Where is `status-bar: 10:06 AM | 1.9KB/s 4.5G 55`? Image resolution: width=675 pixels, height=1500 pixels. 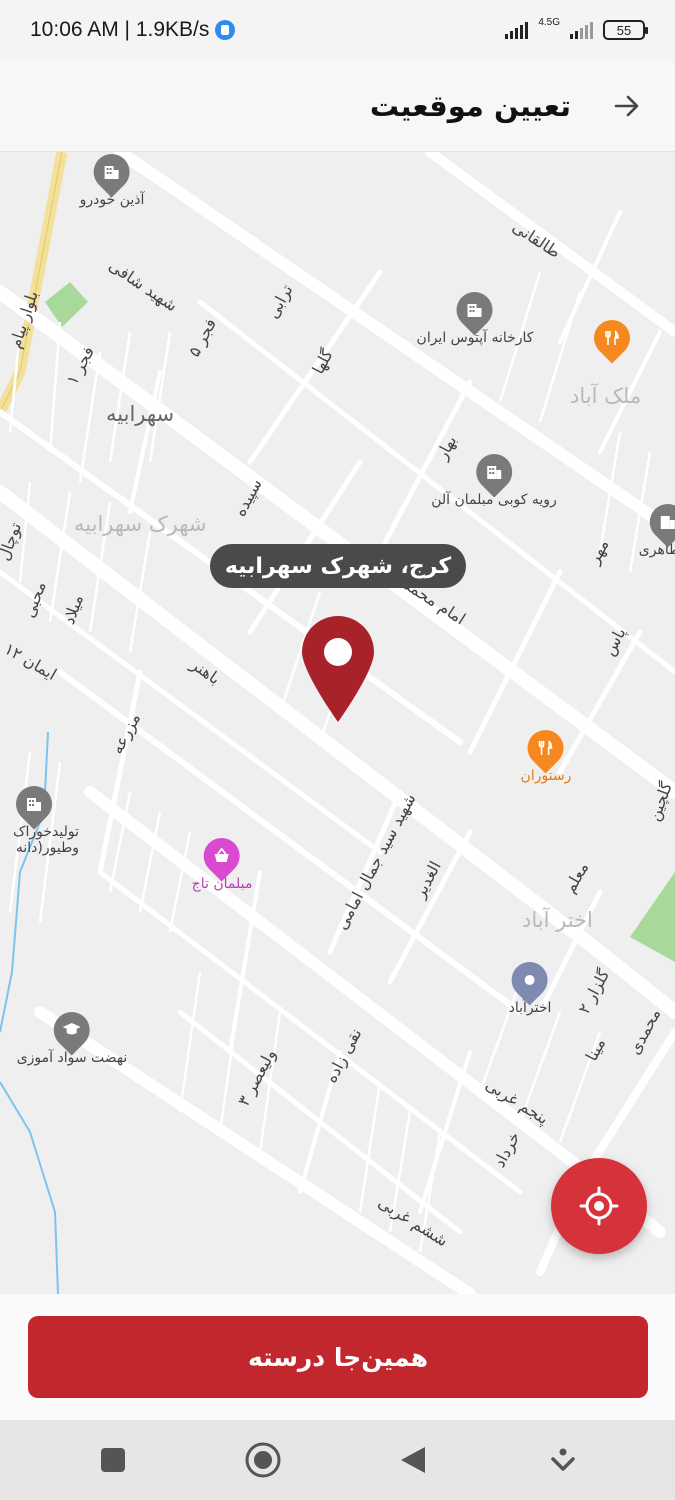 status-bar: 10:06 AM | 1.9KB/s 4.5G 55 is located at coordinates (337, 30).